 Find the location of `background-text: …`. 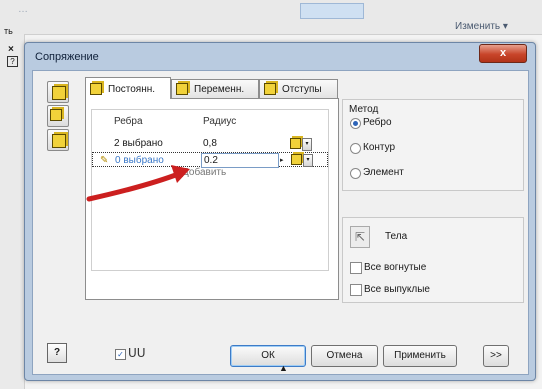

background-text: … is located at coordinates (23, 9).